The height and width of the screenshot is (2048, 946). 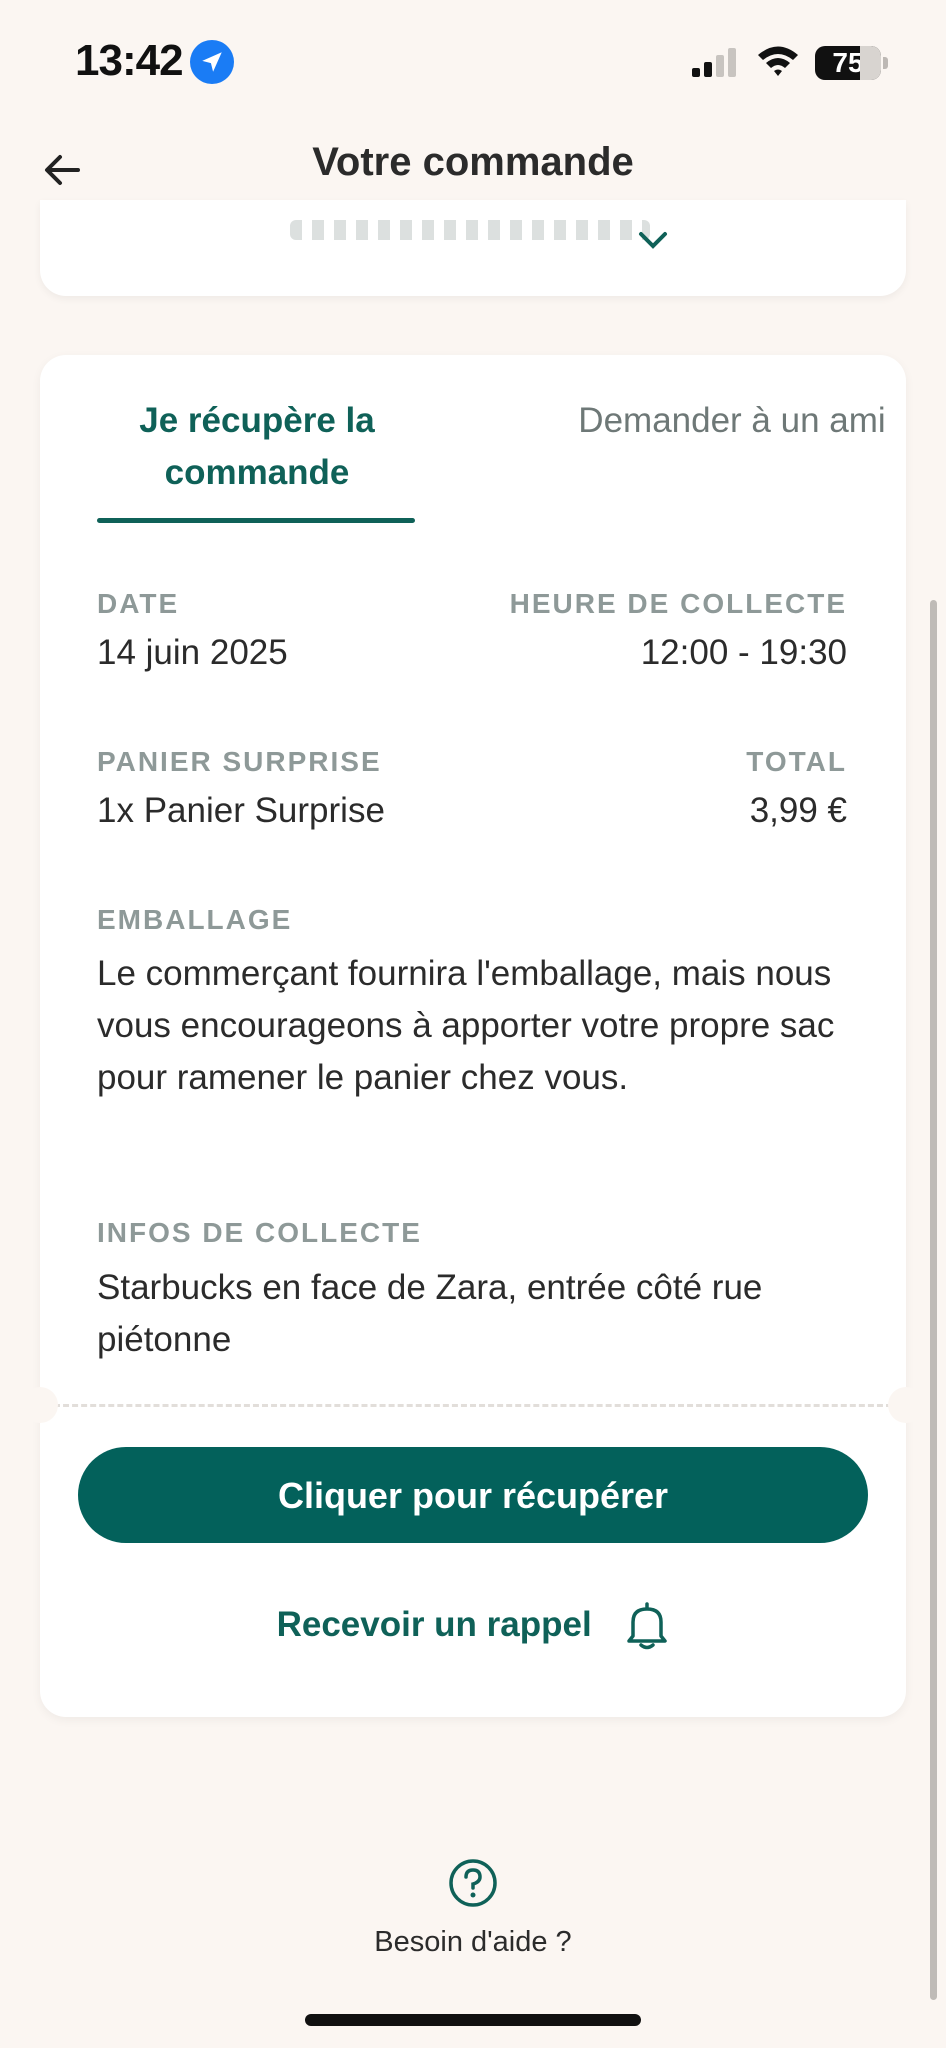 I want to click on chevron-down-icon, so click(x=653, y=241).